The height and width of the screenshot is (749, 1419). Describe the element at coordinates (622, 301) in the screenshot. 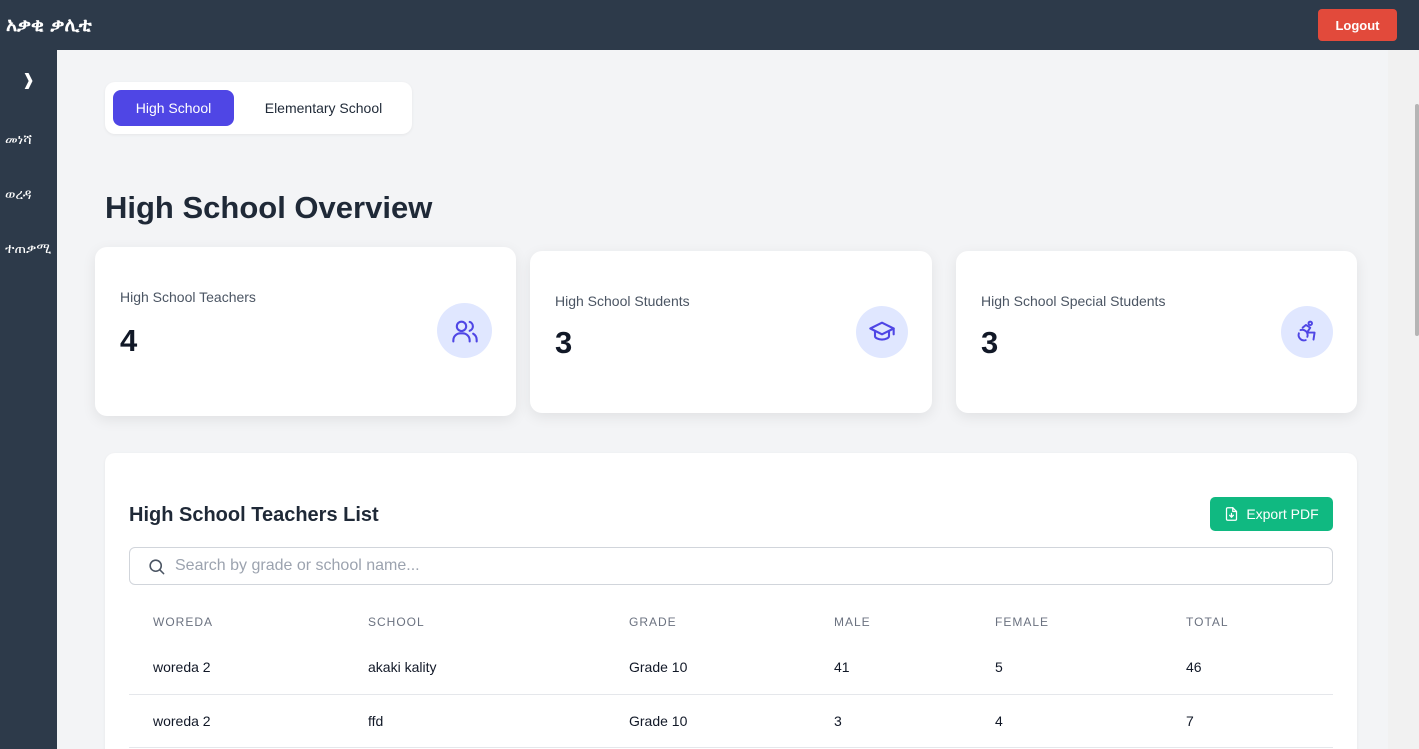

I see `stat-label: High School Students` at that location.